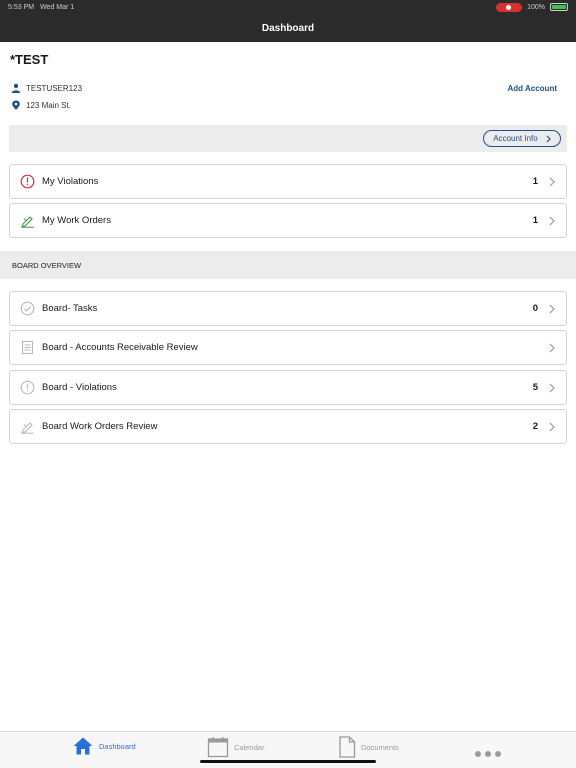 This screenshot has height=768, width=576. Describe the element at coordinates (288, 181) in the screenshot. I see `my-violations-row: My Violations 1` at that location.